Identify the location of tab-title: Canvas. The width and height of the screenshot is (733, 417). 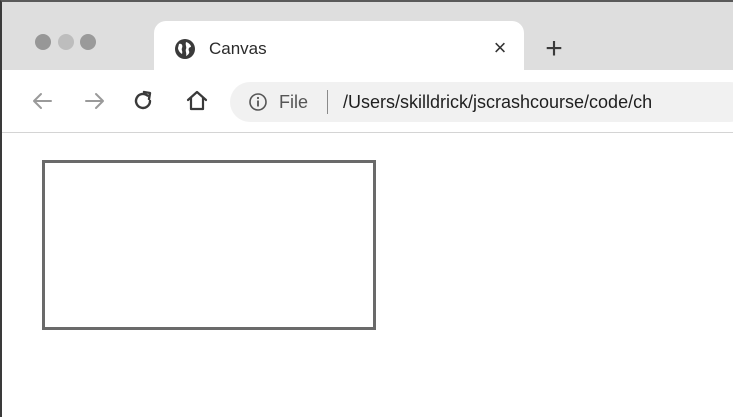
(238, 48).